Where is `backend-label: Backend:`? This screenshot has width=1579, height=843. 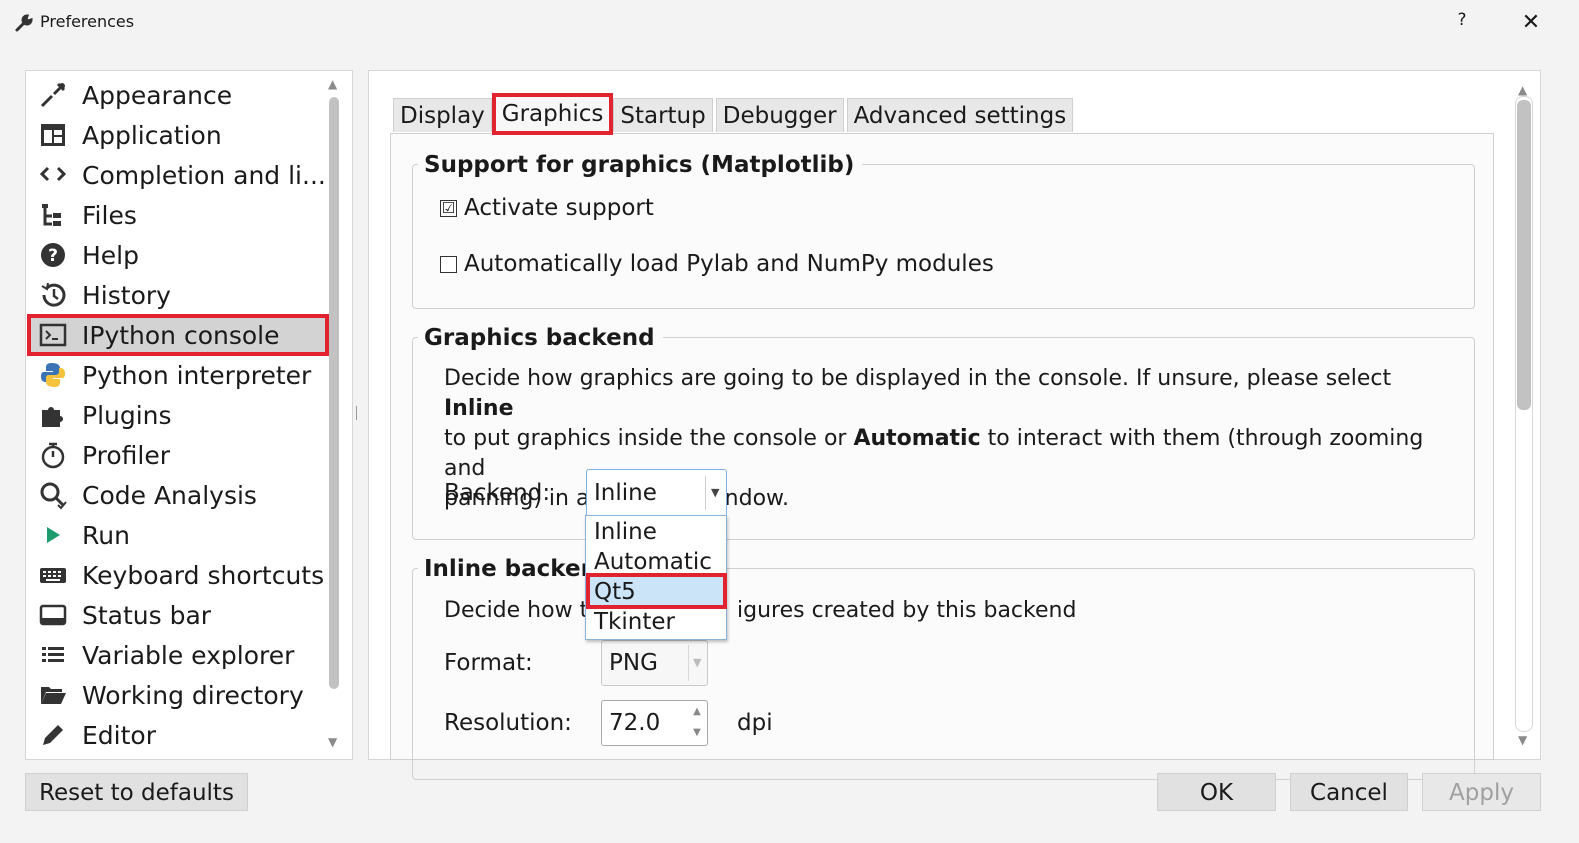 backend-label: Backend: is located at coordinates (497, 493).